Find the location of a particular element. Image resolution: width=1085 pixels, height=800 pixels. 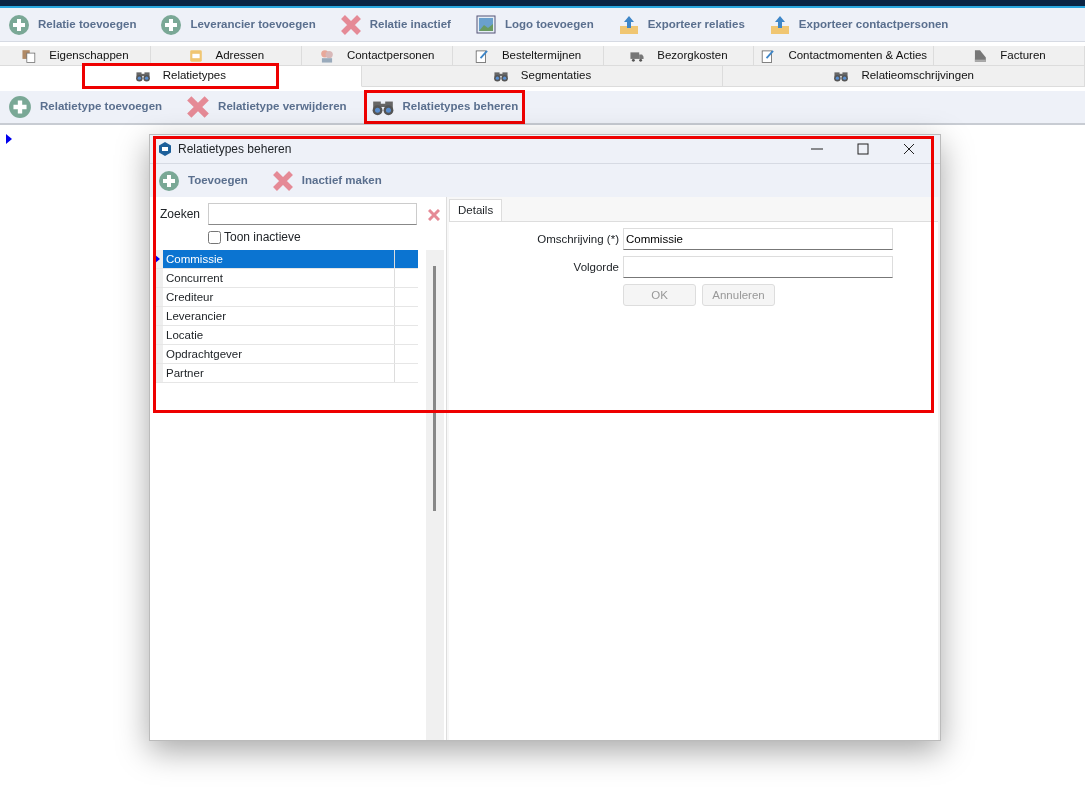

toolbar-button: Inactief maken is located at coordinates (326, 180).